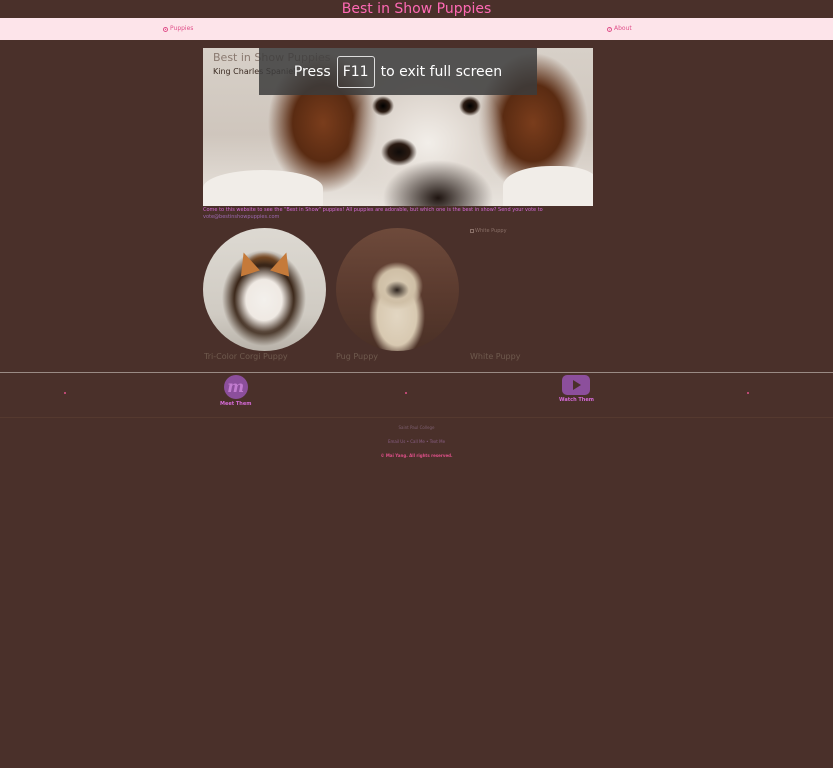 The height and width of the screenshot is (768, 833). I want to click on meetup-icon: m, so click(235, 387).